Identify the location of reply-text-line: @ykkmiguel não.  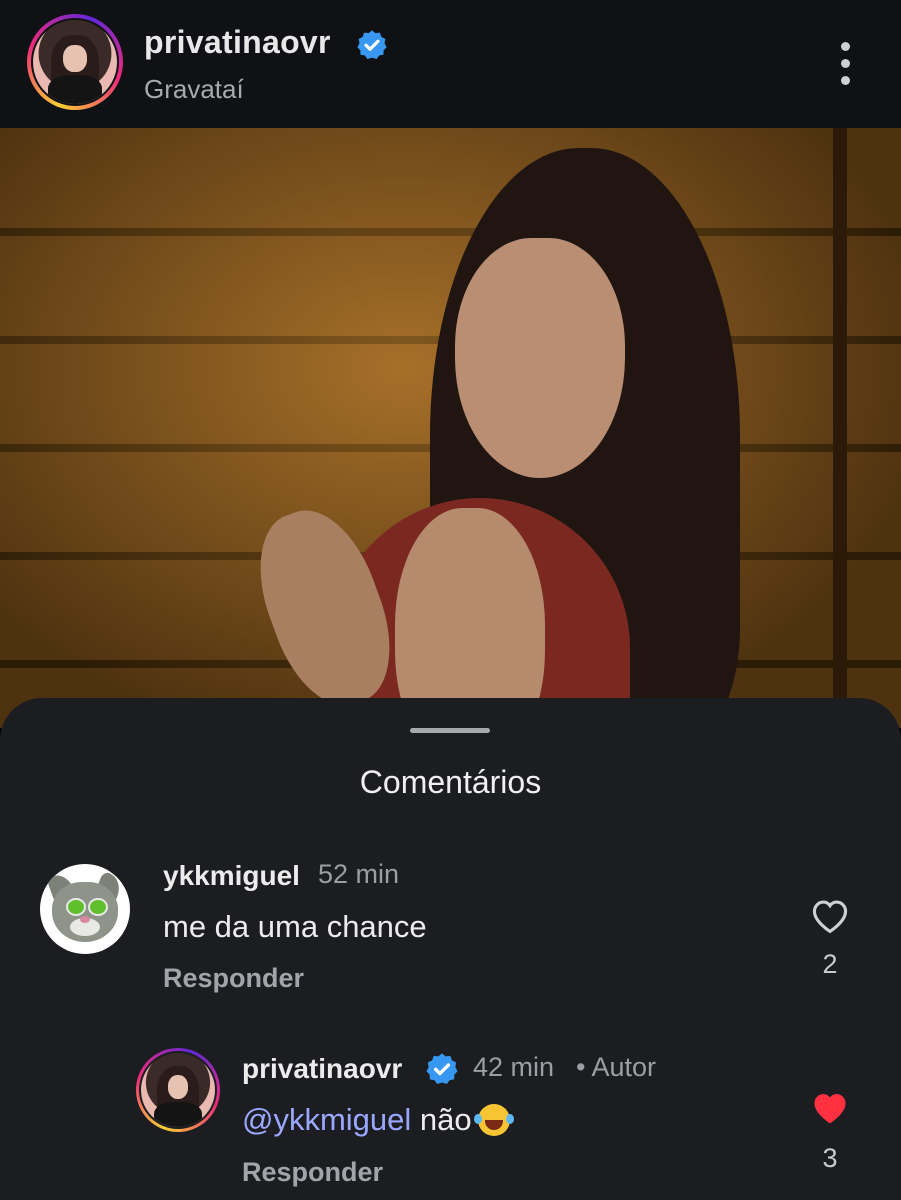
(376, 1120).